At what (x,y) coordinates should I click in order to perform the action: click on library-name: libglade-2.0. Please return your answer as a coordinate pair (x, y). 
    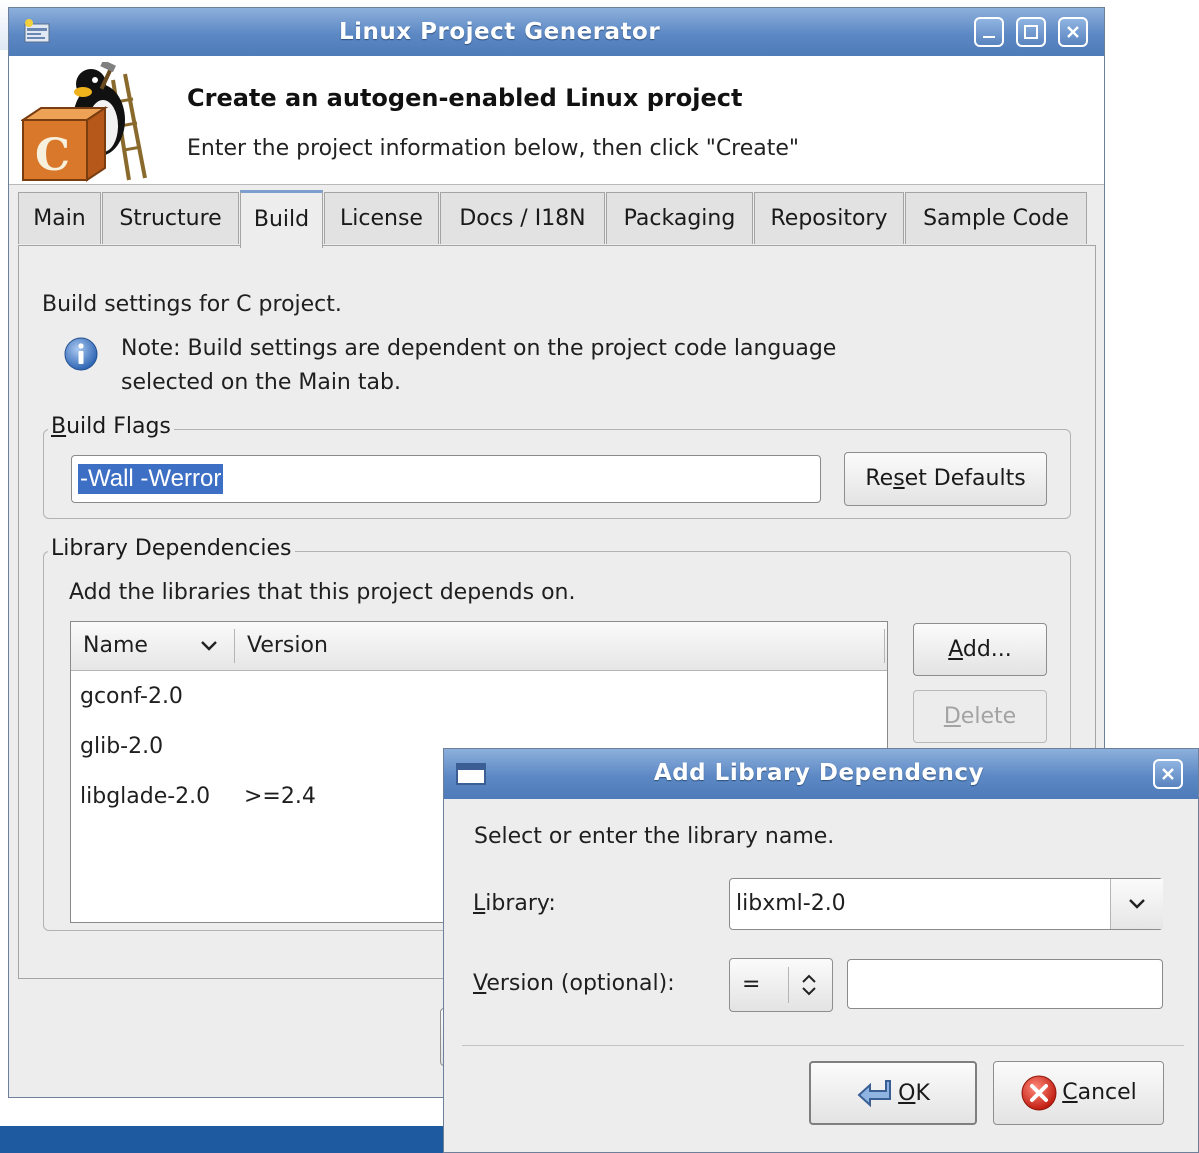
    Looking at the image, I should click on (145, 796).